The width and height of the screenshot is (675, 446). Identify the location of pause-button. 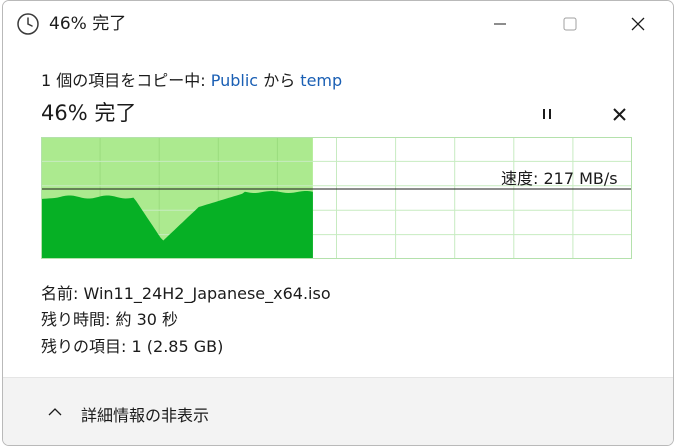
(547, 114).